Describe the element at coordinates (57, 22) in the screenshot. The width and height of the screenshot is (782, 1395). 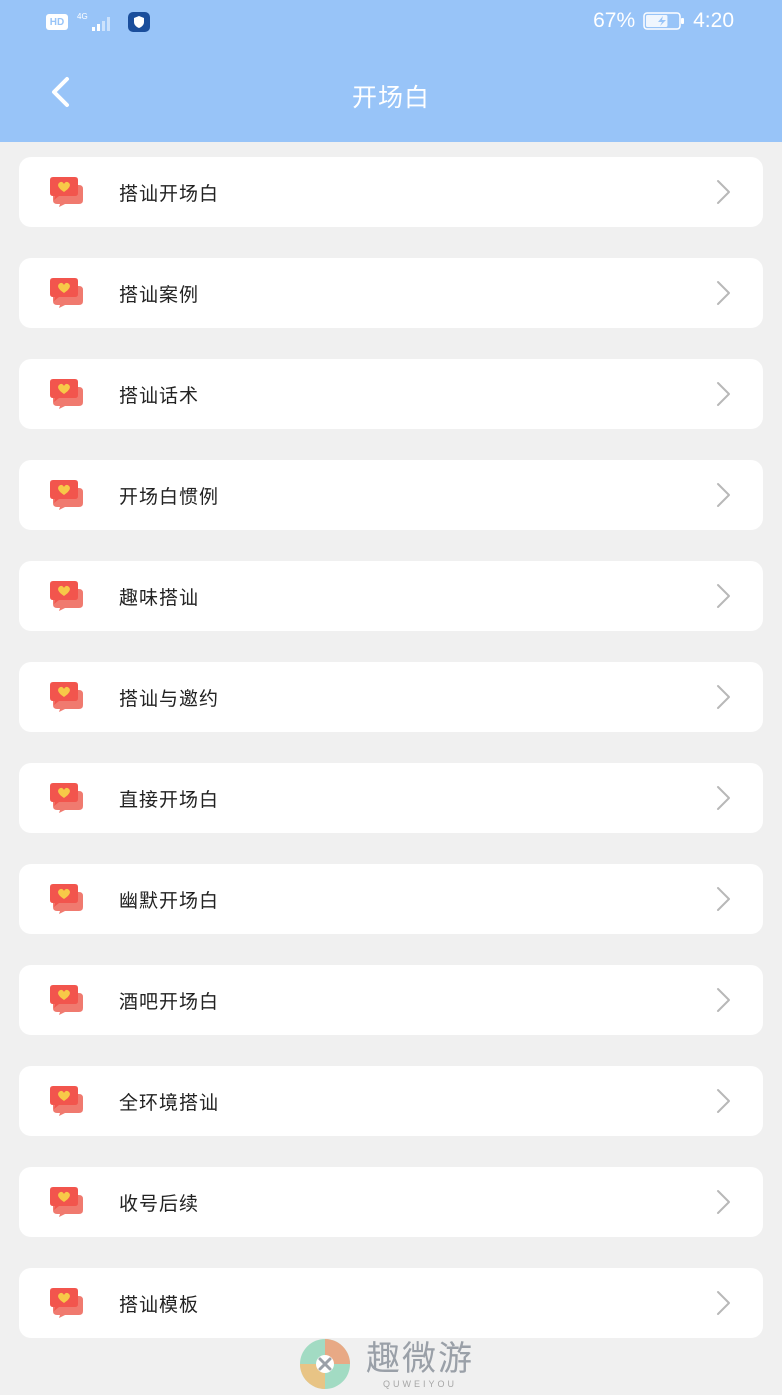
I see `hd-badge: HD` at that location.